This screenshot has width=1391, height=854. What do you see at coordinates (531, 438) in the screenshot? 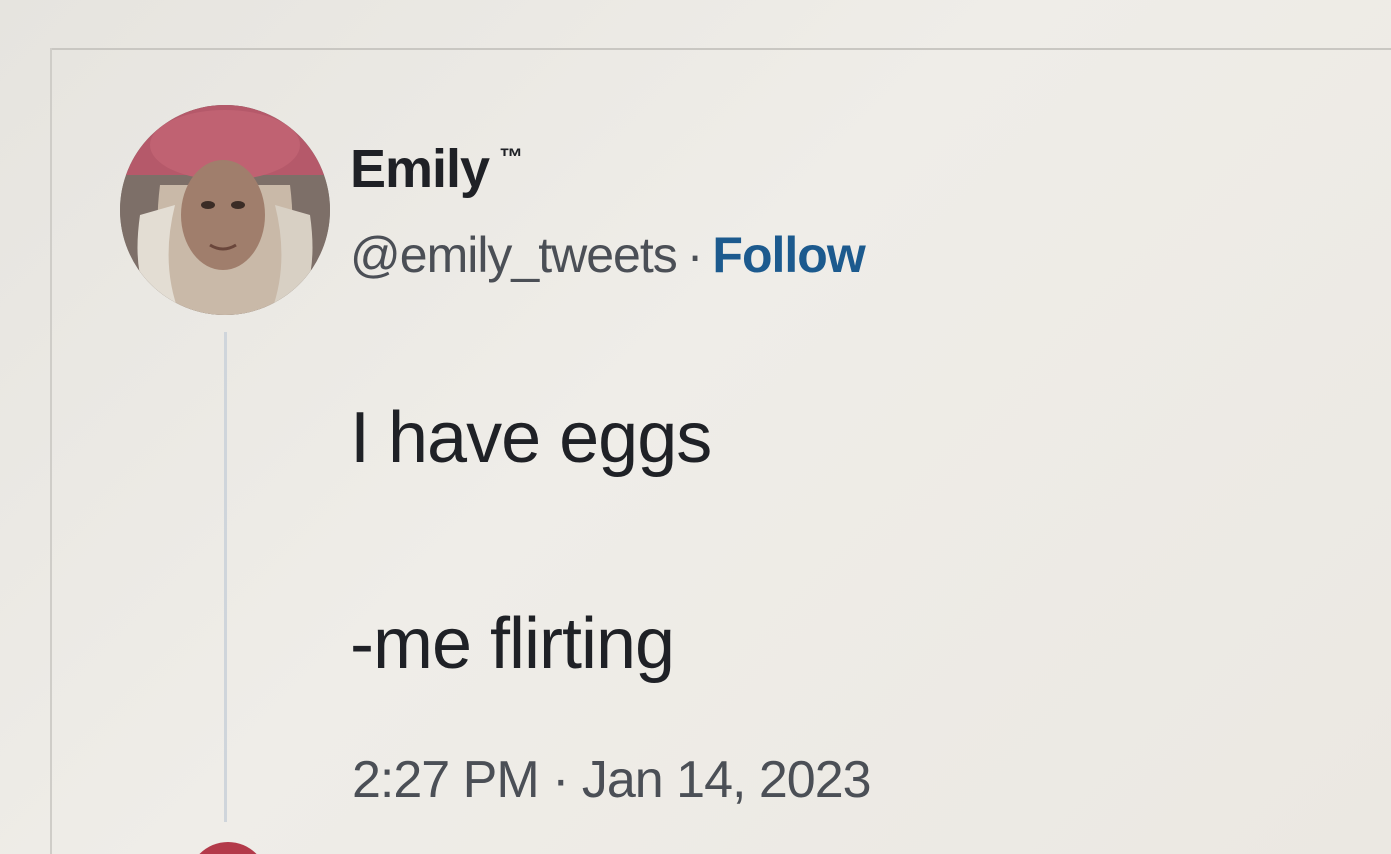
I see `tweet-text-line-1: I have eggs` at bounding box center [531, 438].